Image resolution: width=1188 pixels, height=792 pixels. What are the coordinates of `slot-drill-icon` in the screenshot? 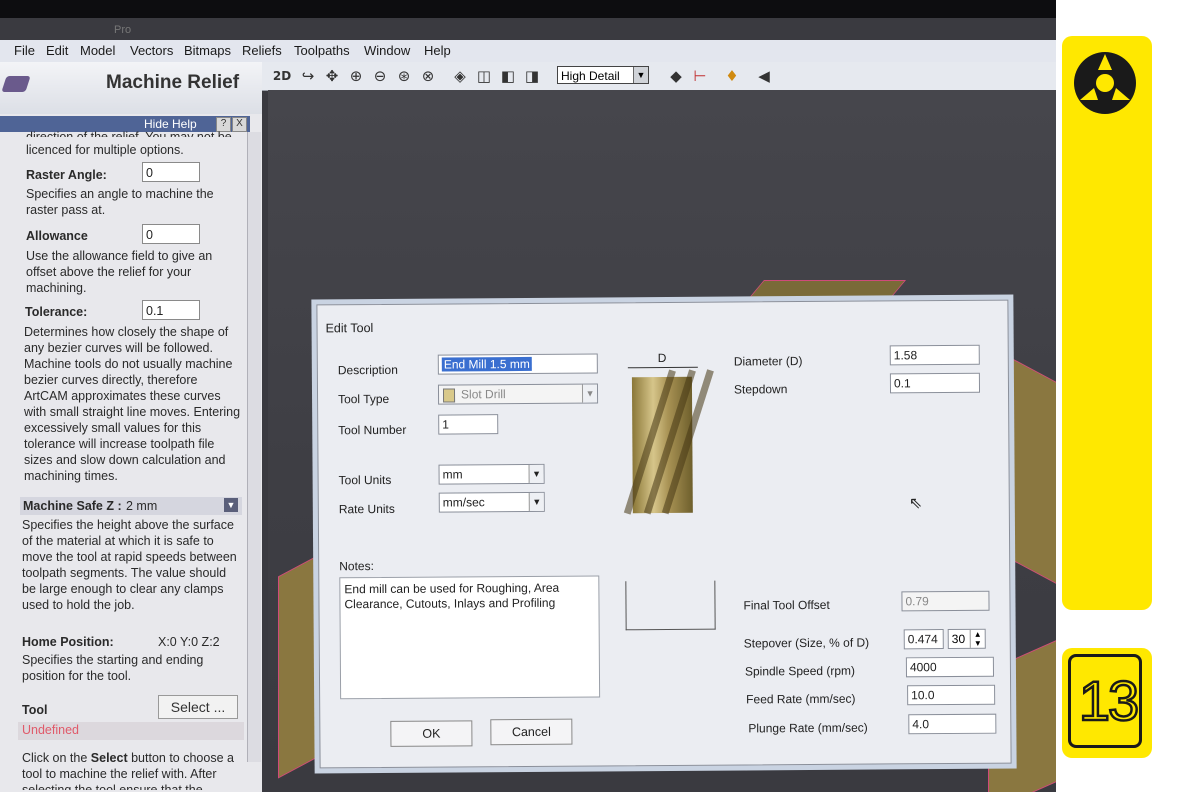 It's located at (449, 395).